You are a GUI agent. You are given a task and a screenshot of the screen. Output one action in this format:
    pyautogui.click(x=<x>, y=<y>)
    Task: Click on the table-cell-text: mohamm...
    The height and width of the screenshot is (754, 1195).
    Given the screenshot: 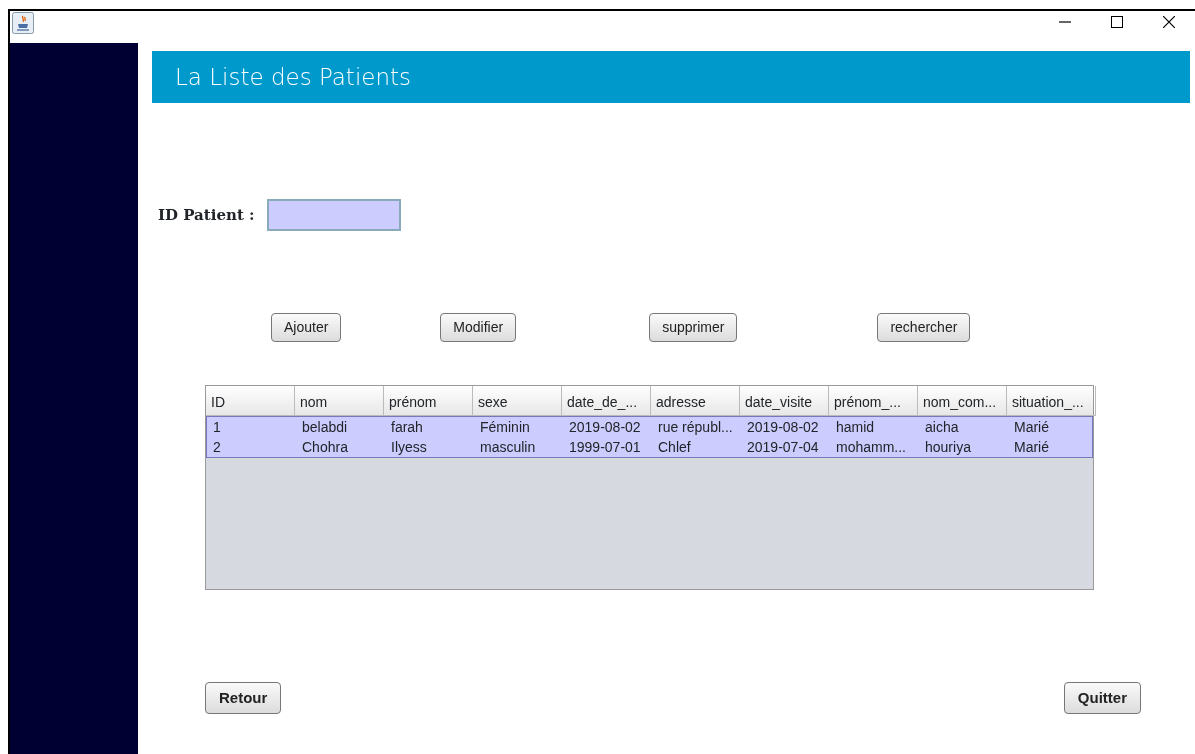 What is the action you would take?
    pyautogui.click(x=871, y=447)
    